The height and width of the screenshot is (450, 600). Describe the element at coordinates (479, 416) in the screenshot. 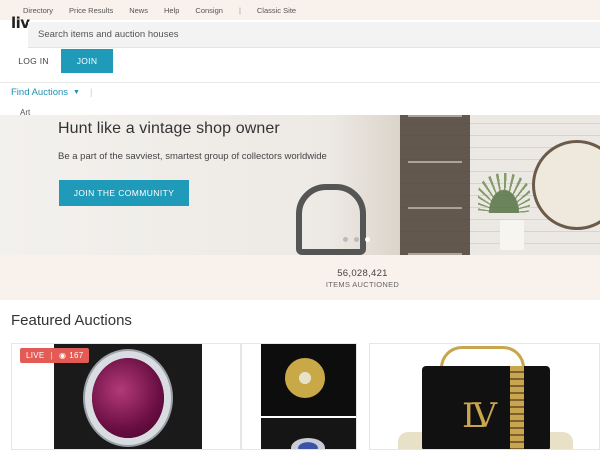

I see `brand-emblem: LV` at that location.